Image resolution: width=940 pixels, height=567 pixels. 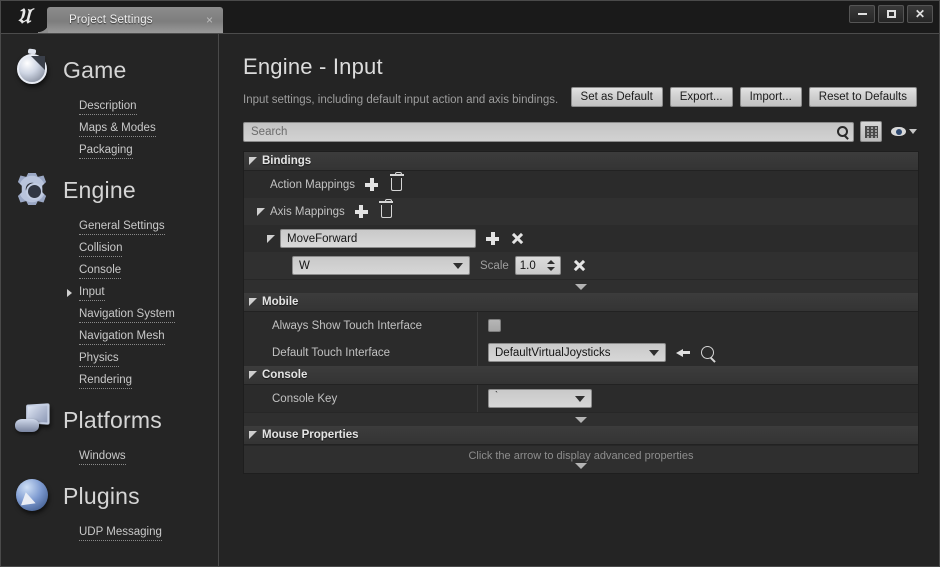 What do you see at coordinates (616, 97) in the screenshot?
I see `set-as-default-button: Set as Default` at bounding box center [616, 97].